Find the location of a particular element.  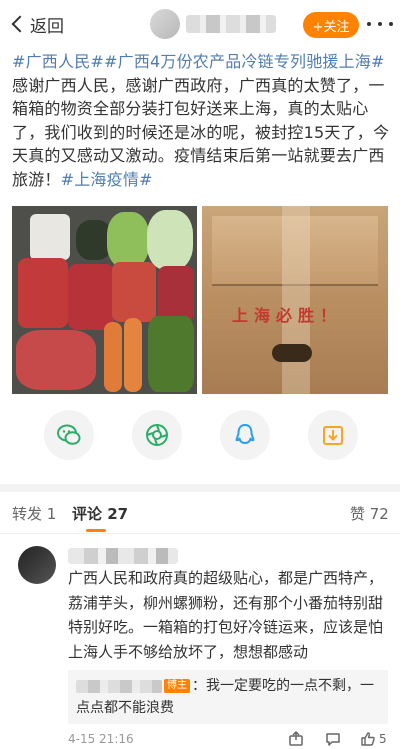

author-name-blurred is located at coordinates (231, 24).